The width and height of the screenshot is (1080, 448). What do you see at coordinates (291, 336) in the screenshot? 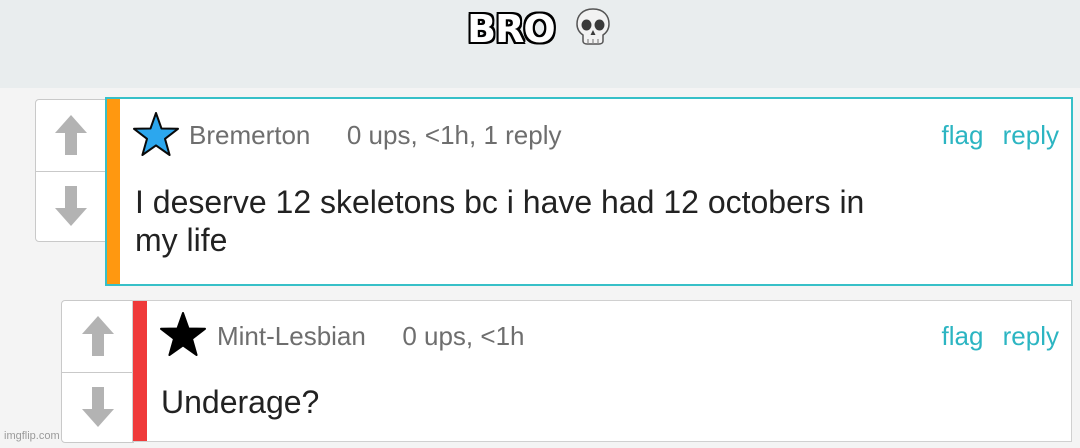
I see `username: Mint-Lesbian` at bounding box center [291, 336].